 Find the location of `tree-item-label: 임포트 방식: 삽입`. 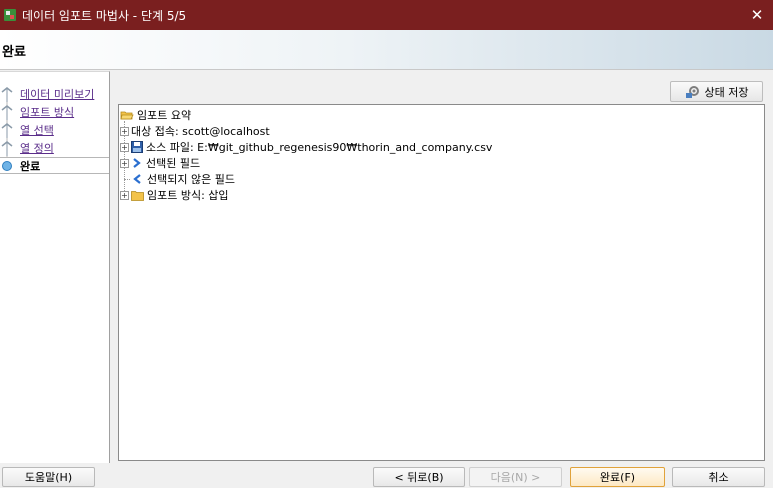

tree-item-label: 임포트 방식: 삽입 is located at coordinates (188, 195).